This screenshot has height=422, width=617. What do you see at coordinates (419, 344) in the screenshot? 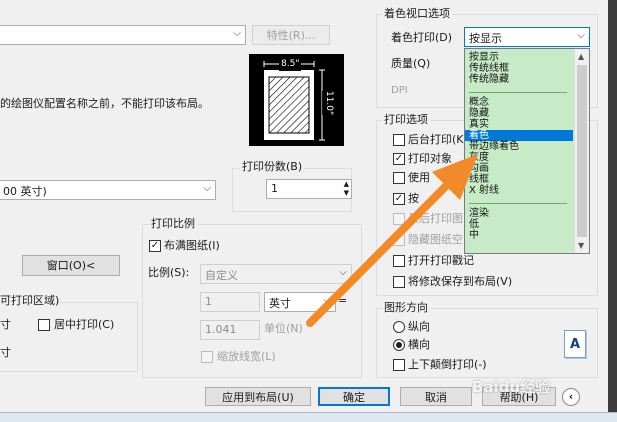
I see `landscape-label: 横向` at bounding box center [419, 344].